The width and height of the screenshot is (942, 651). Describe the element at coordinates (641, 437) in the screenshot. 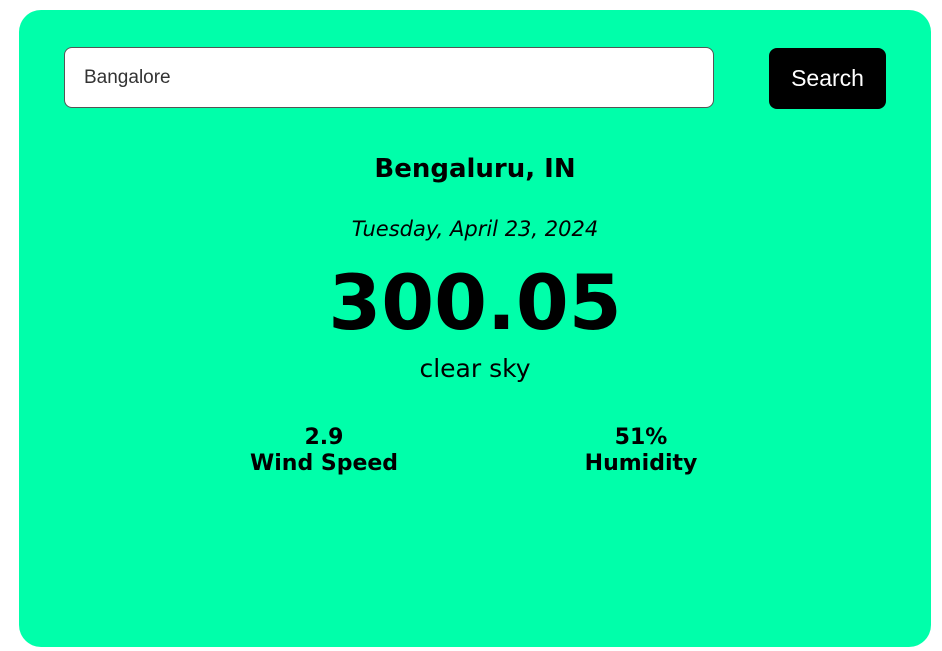

I see `humidity-value: 51%` at that location.